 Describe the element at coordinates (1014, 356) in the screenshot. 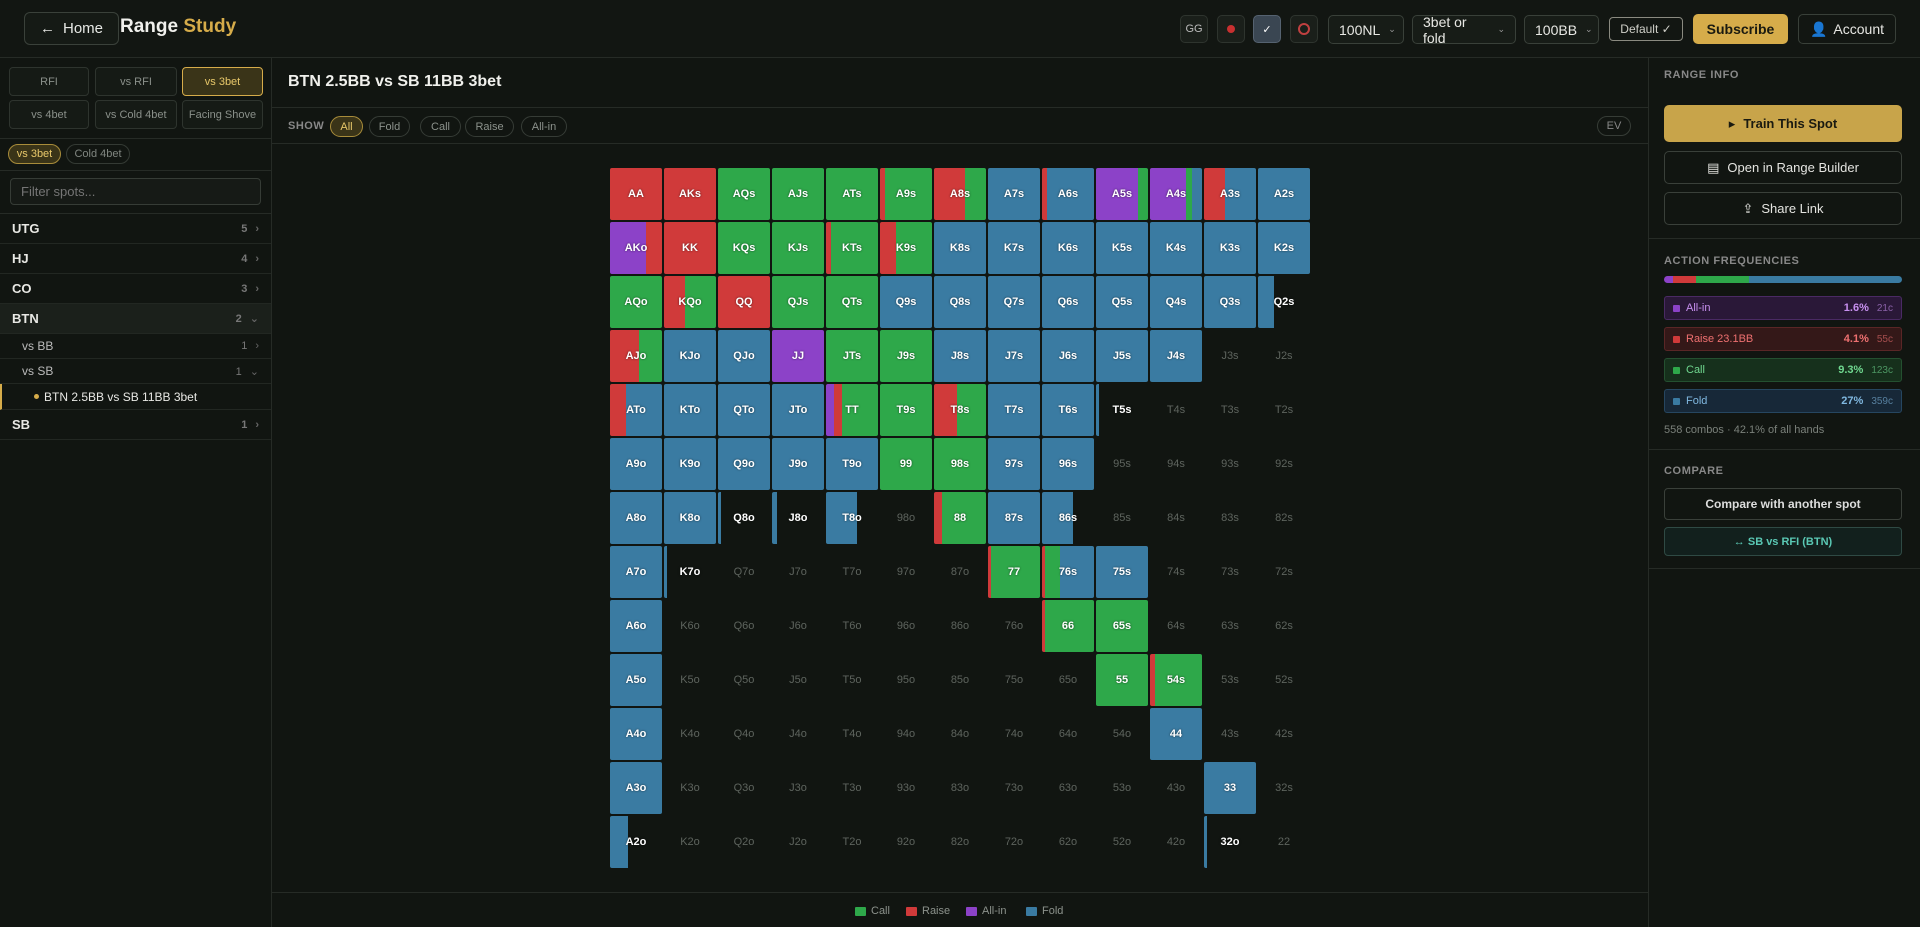

I see `hand-cell-j7s: J7s` at that location.